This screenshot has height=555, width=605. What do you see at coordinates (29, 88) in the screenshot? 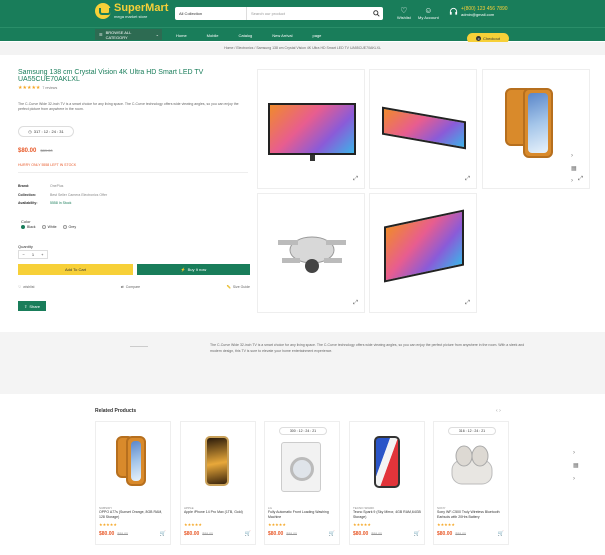
I see `rating-stars: ★★★★★` at bounding box center [29, 88].